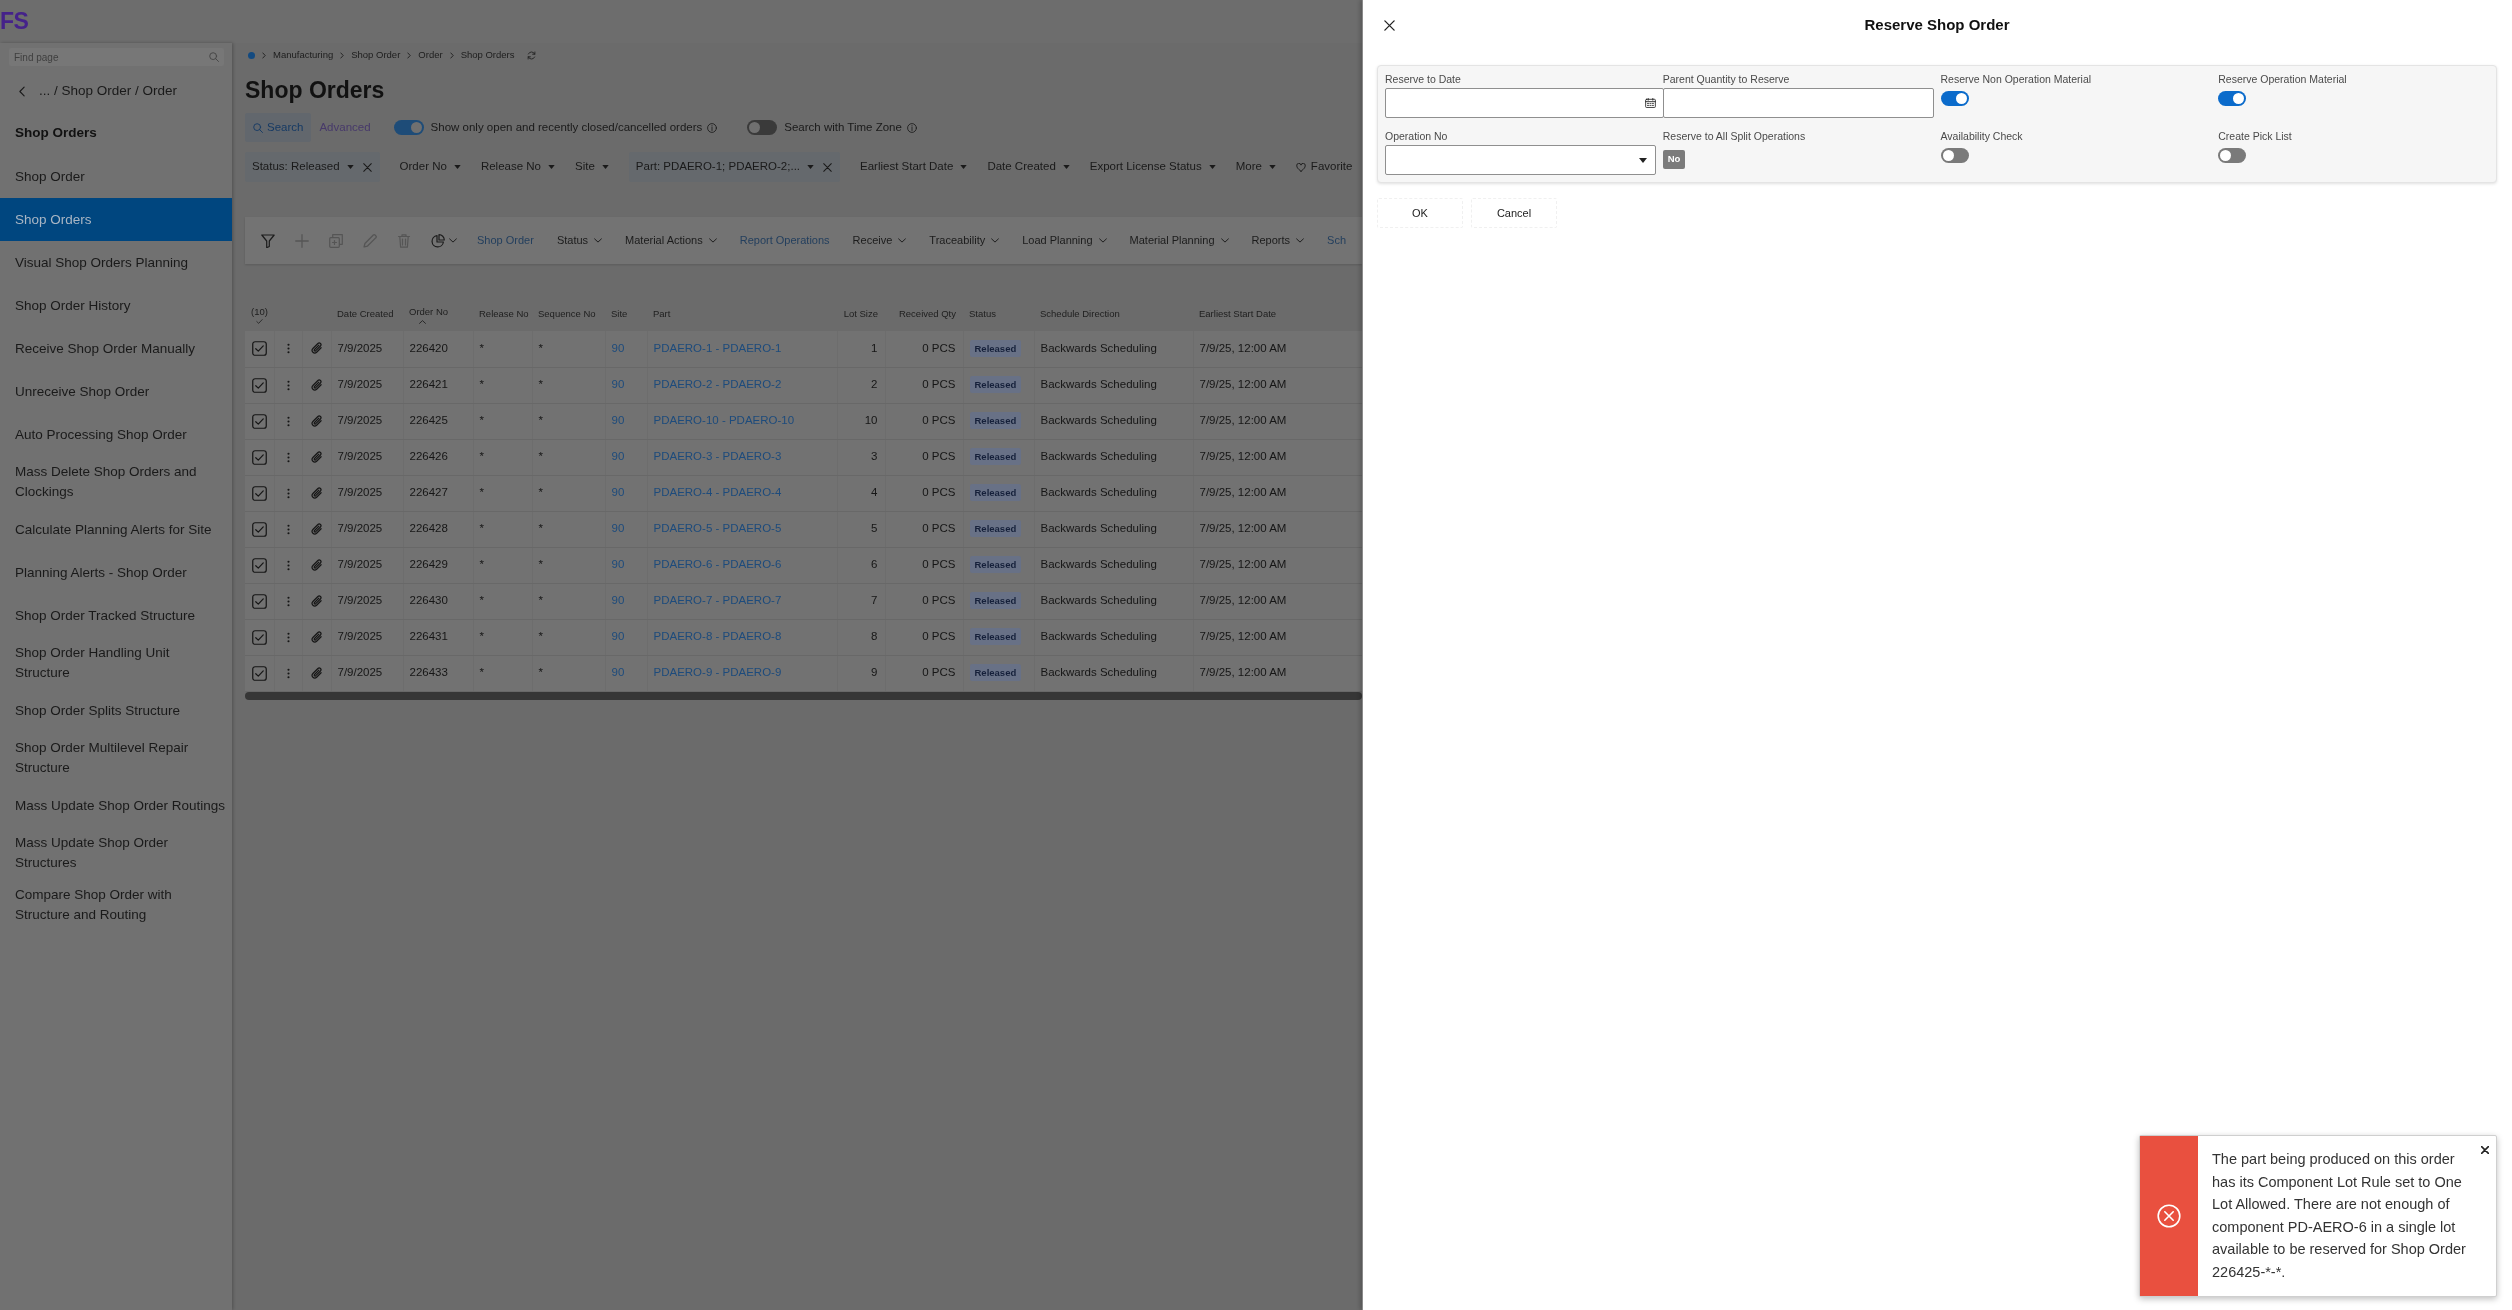 The image size is (2512, 1310). Describe the element at coordinates (116, 305) in the screenshot. I see `sidebar-item: Shop Order History` at that location.